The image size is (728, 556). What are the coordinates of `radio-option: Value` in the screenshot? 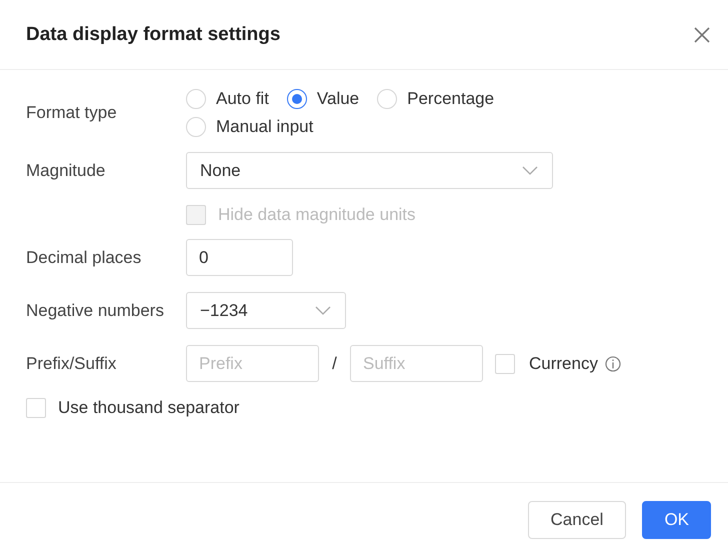 It's located at (323, 99).